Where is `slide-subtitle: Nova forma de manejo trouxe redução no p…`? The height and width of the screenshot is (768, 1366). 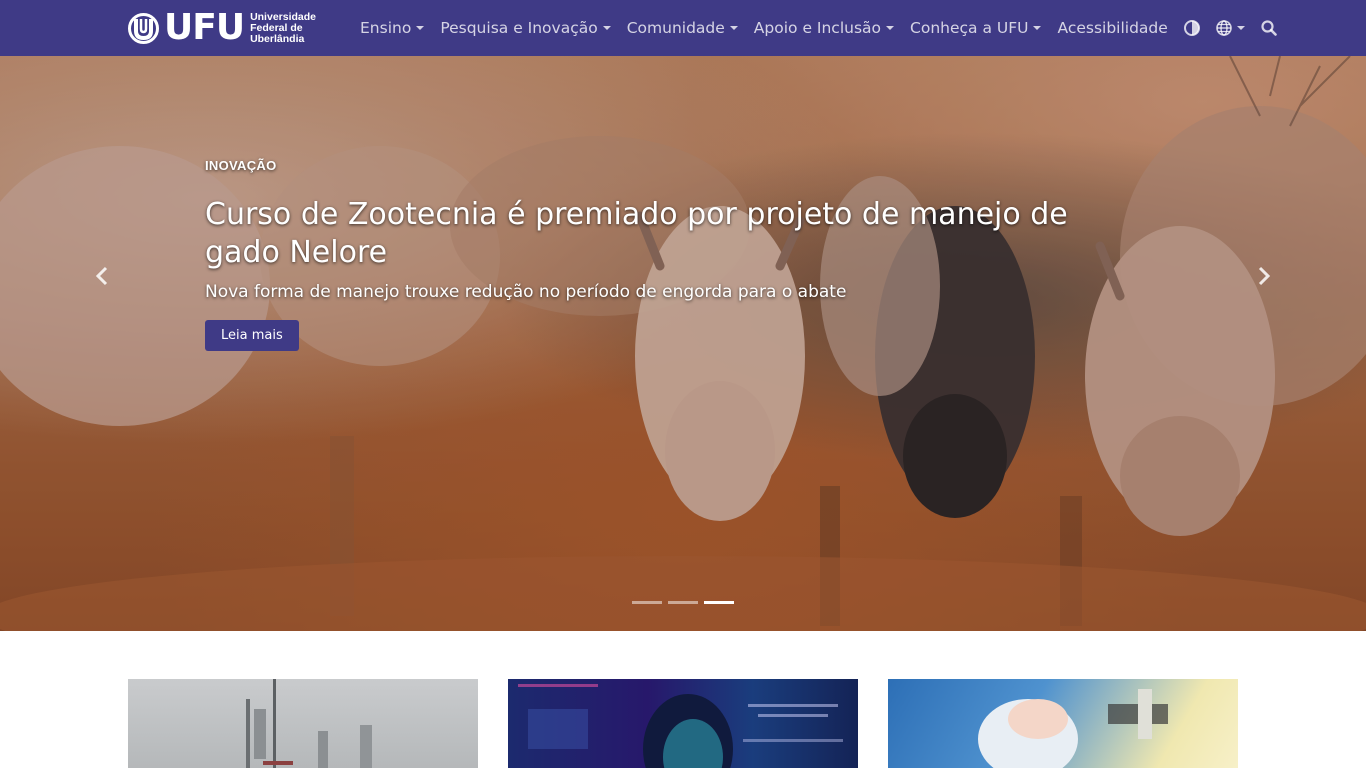 slide-subtitle: Nova forma de manejo trouxe redução no p… is located at coordinates (526, 292).